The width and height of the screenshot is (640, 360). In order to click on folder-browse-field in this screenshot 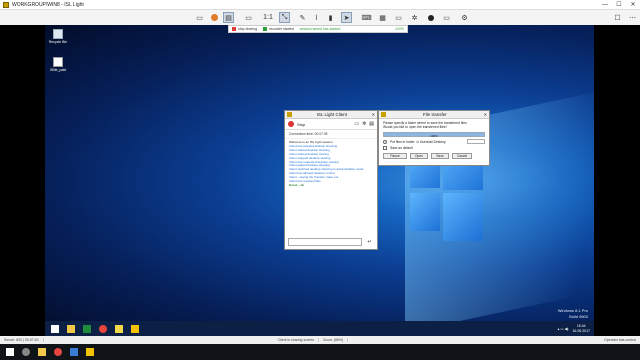, I will do `click(476, 141)`.